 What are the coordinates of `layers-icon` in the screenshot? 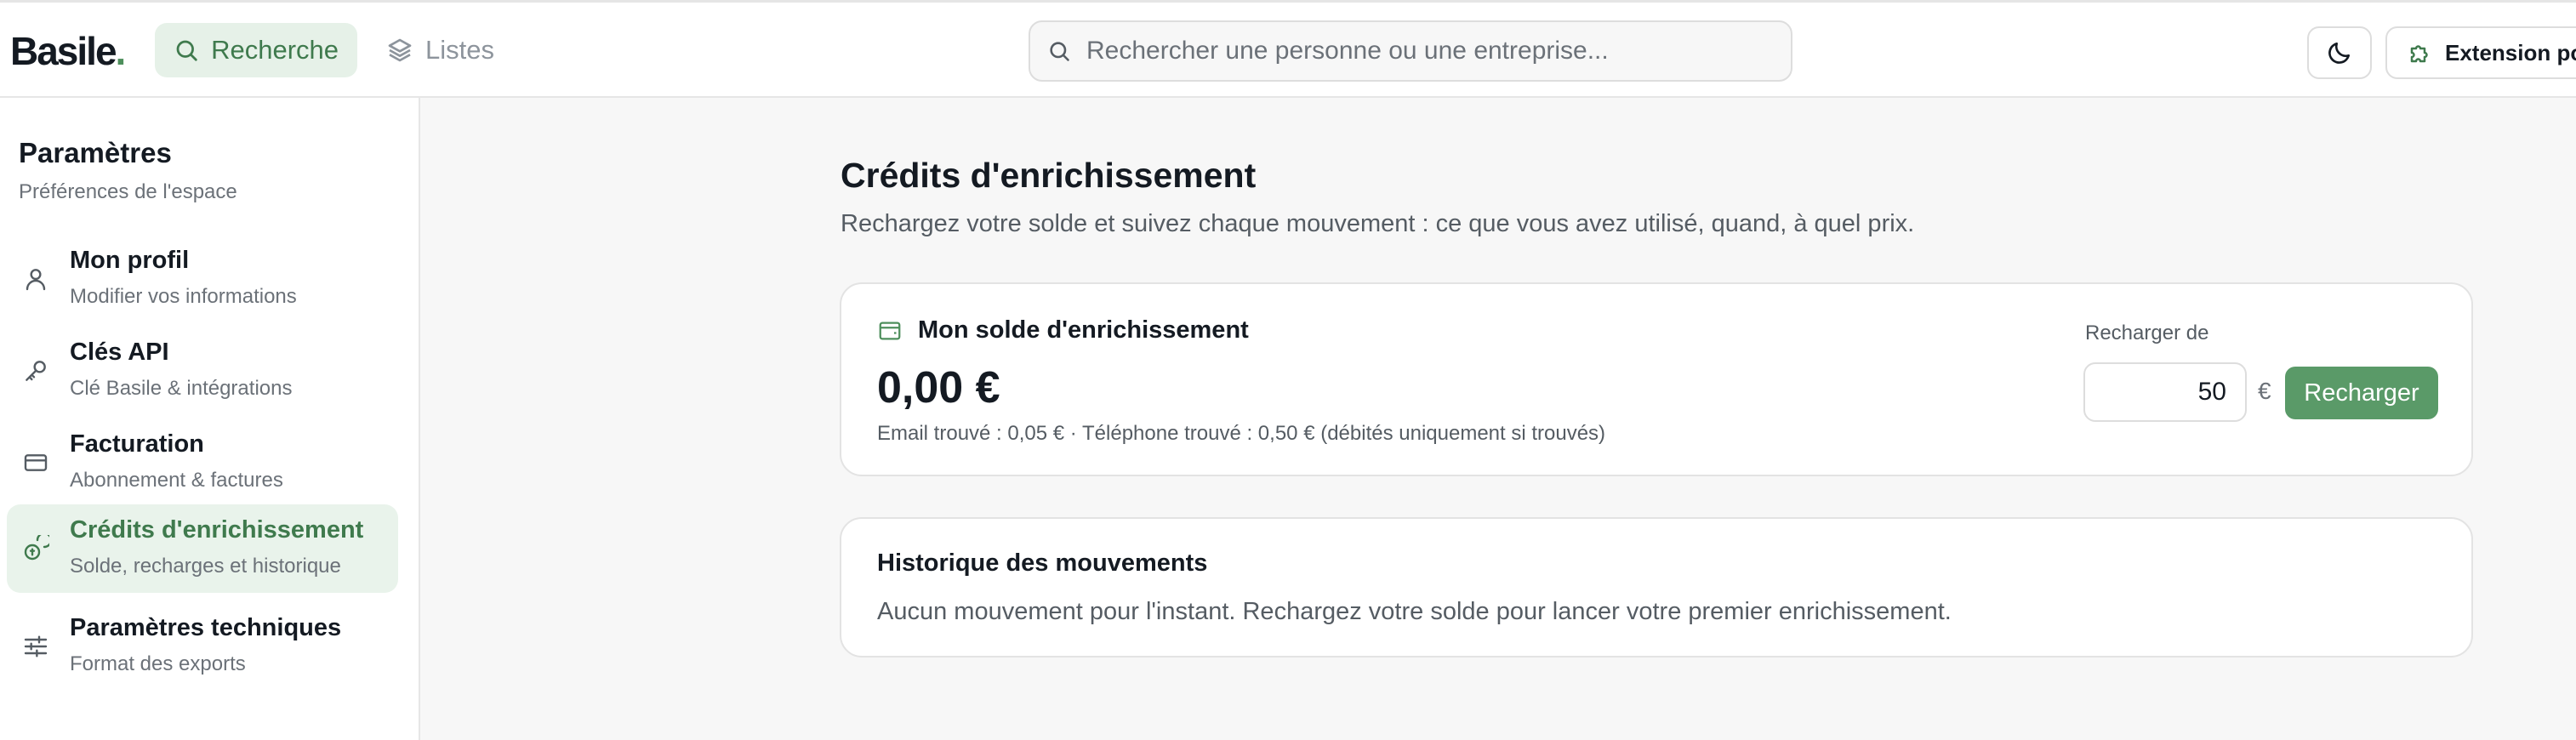 It's located at (400, 50).